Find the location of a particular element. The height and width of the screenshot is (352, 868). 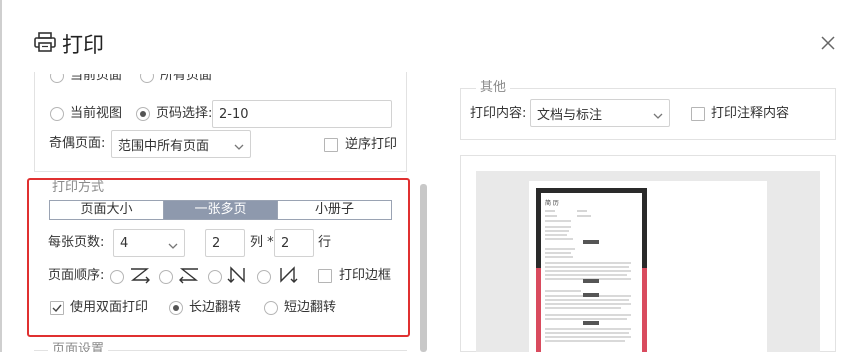

odd-even-label: 奇偶页面: is located at coordinates (77, 143).